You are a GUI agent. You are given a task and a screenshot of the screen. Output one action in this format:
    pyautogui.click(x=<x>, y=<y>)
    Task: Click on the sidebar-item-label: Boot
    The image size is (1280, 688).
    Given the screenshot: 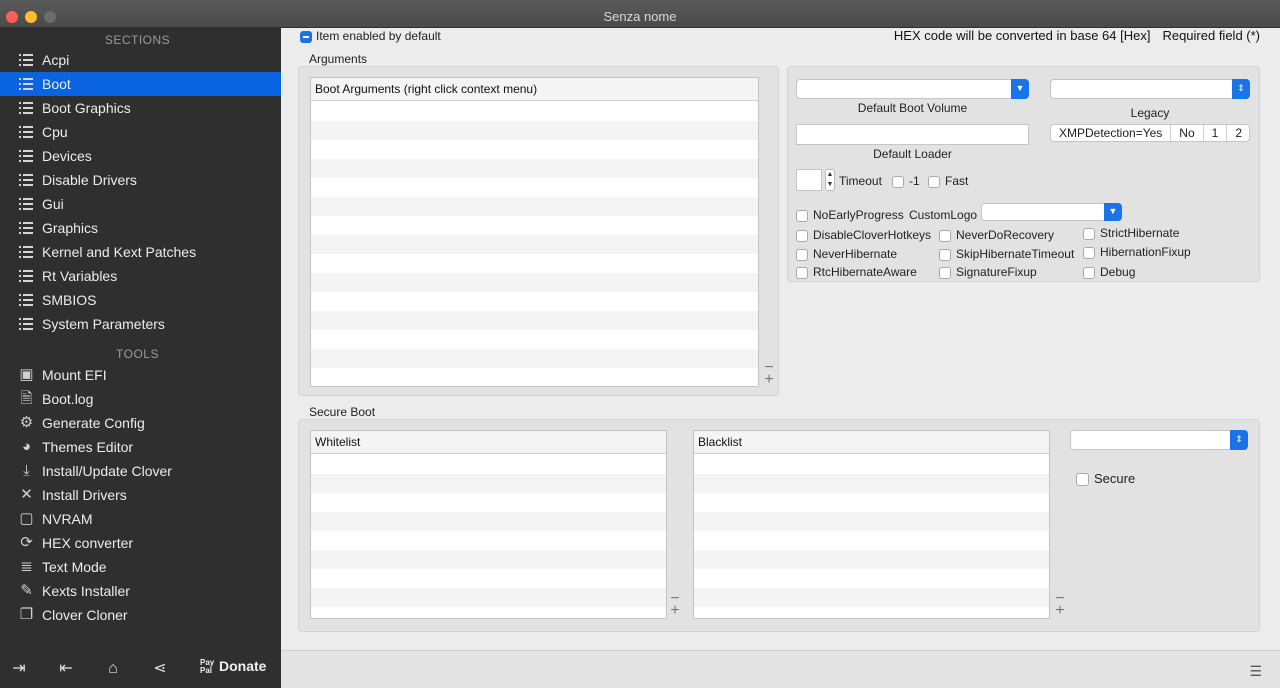 What is the action you would take?
    pyautogui.click(x=56, y=84)
    